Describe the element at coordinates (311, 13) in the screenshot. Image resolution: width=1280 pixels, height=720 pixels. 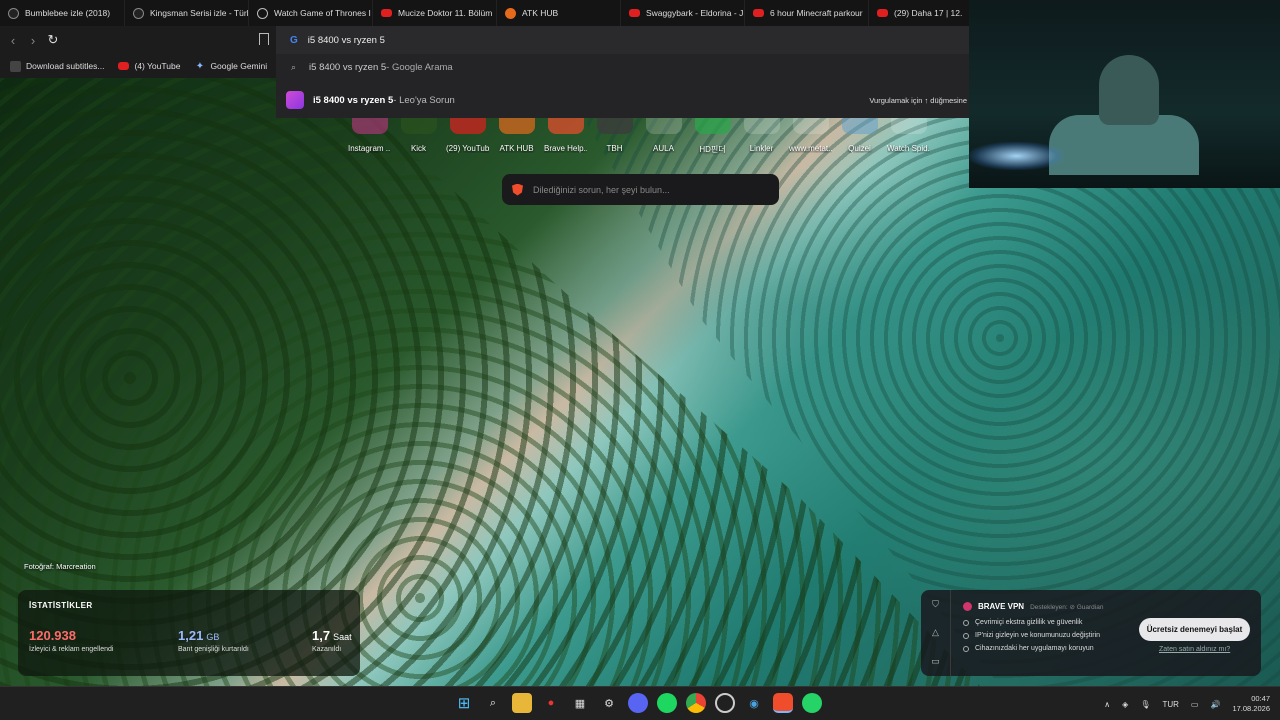
I see `tab-game-of-thrones: Watch Game of Thrones I` at that location.